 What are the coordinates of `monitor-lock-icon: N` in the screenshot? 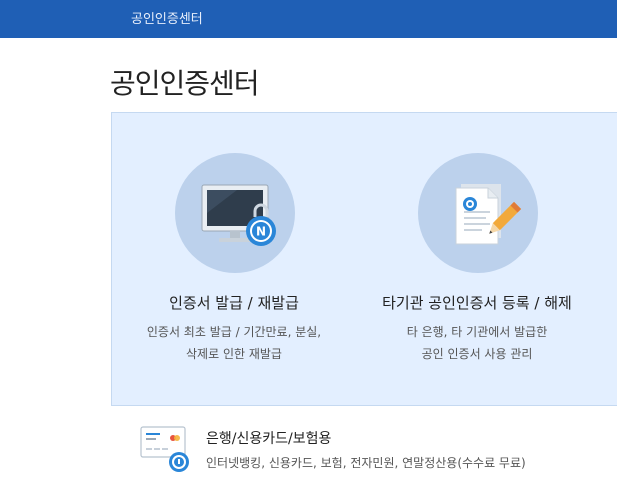 It's located at (235, 213).